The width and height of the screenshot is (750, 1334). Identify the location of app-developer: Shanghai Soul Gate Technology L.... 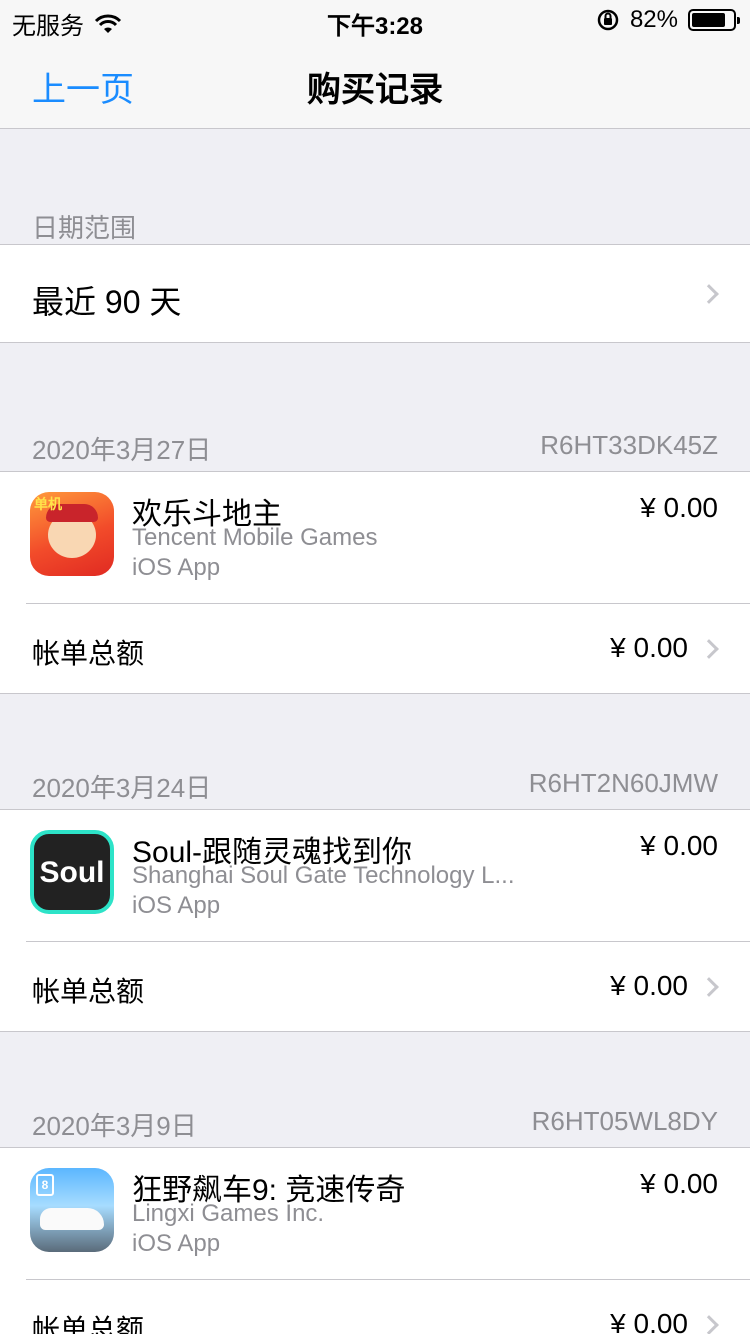
(323, 875).